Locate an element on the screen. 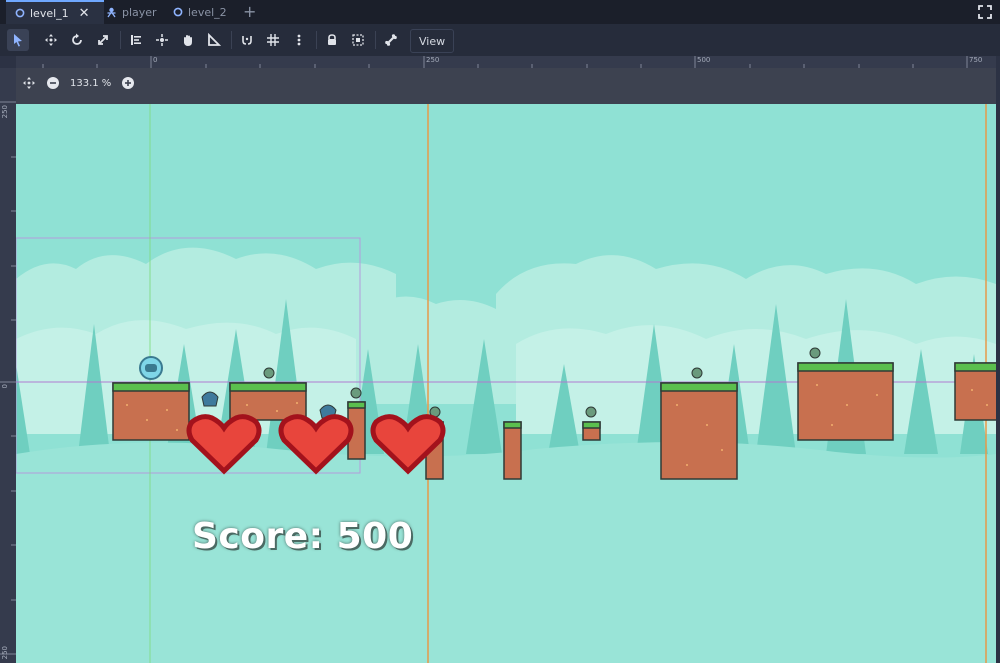 The height and width of the screenshot is (663, 1000). smart-snap-button is located at coordinates (247, 40).